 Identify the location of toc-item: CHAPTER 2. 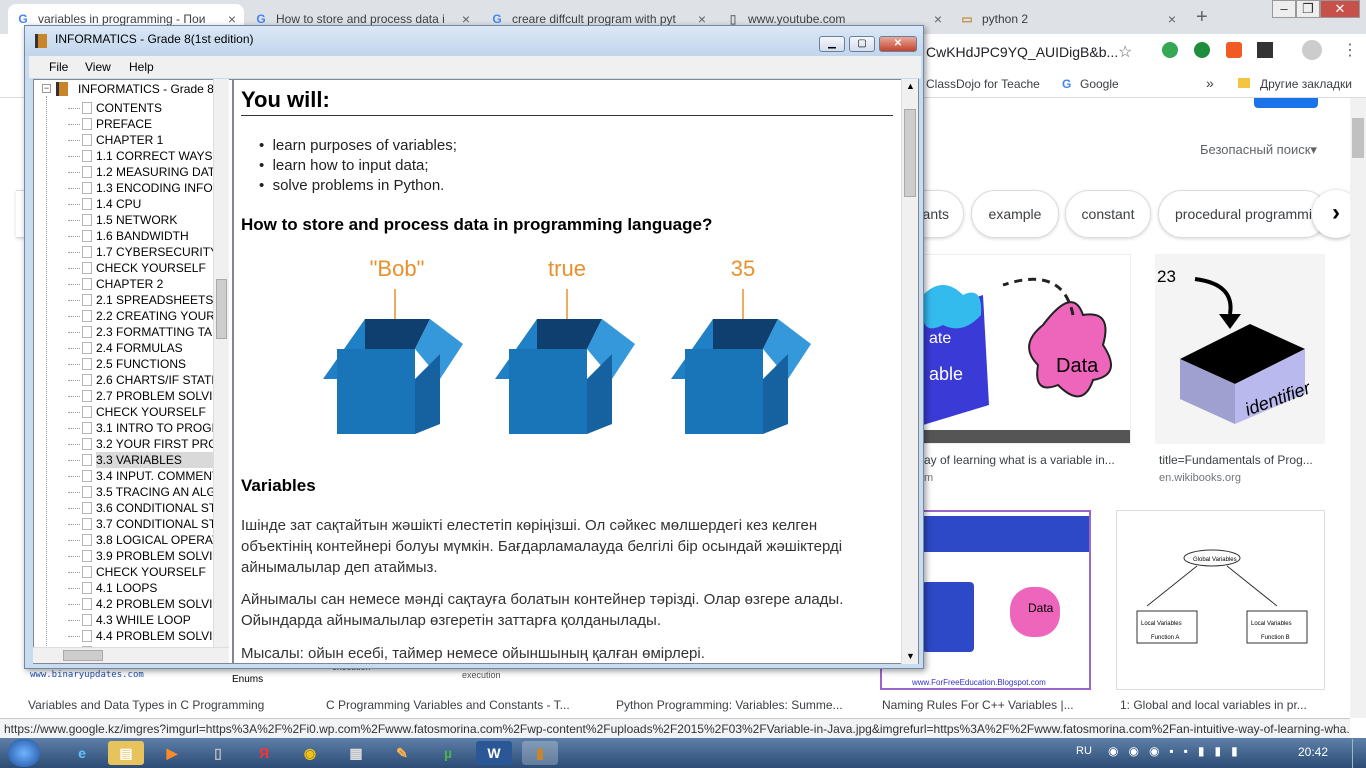
(157, 284).